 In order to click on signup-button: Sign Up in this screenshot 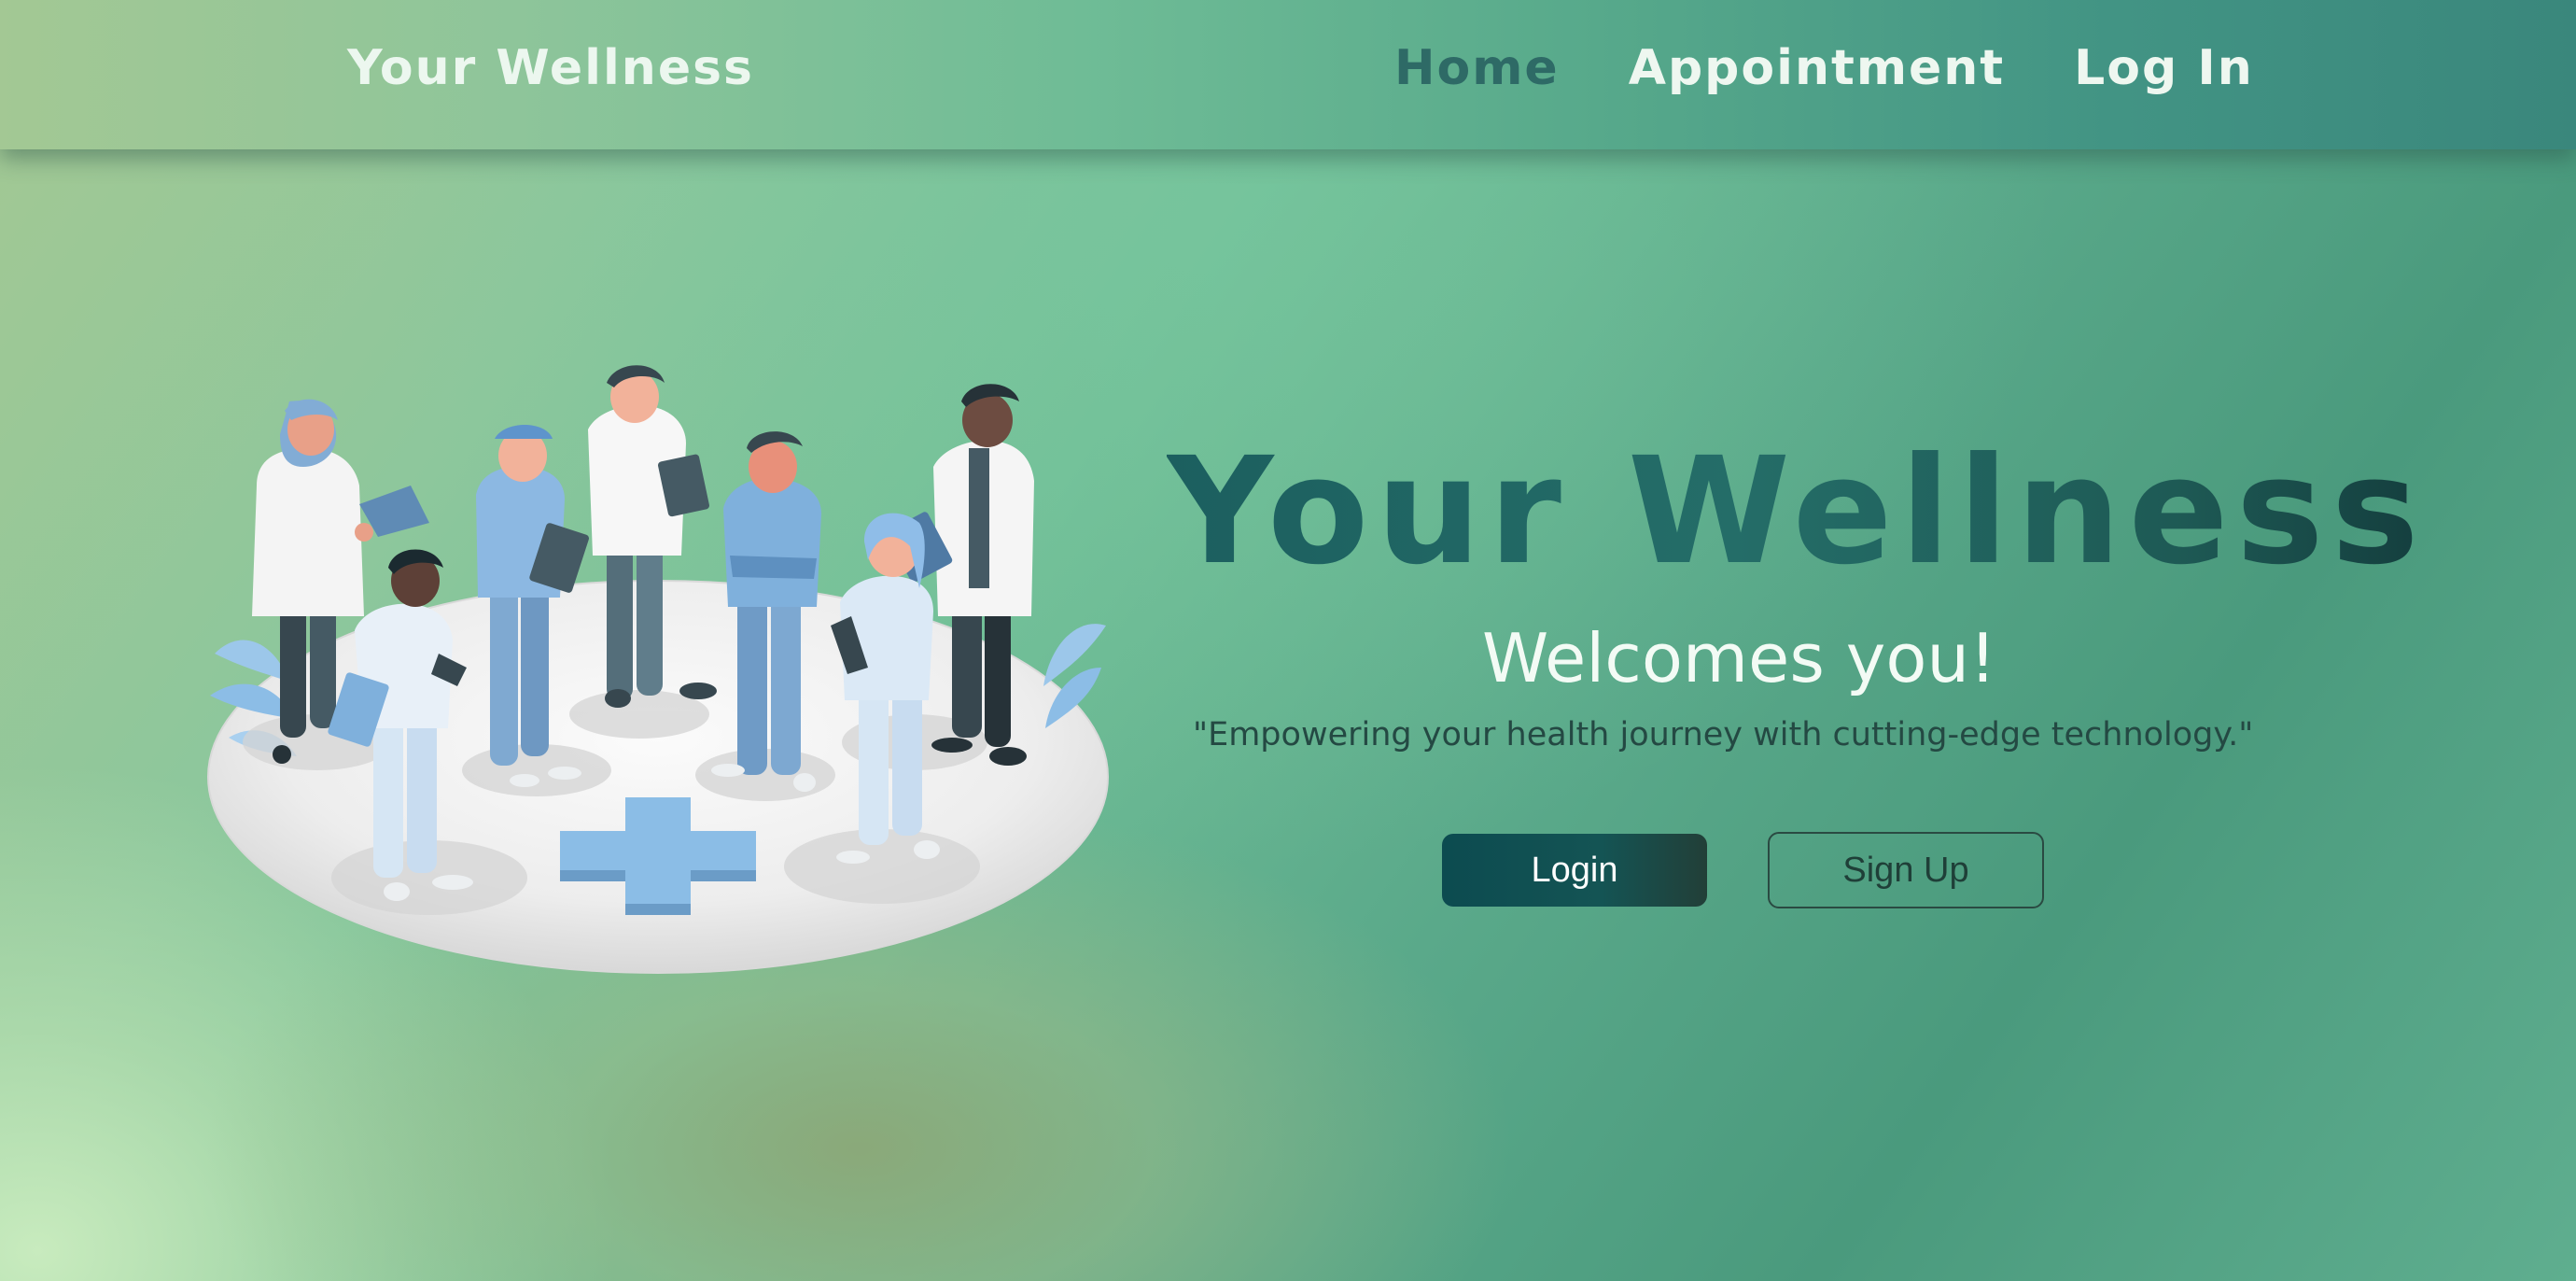, I will do `click(1906, 870)`.